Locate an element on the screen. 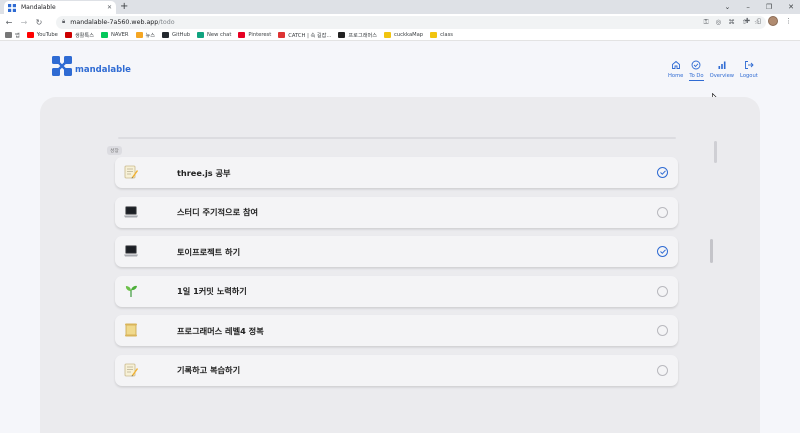  bookmark-apps: 앱 is located at coordinates (12, 35).